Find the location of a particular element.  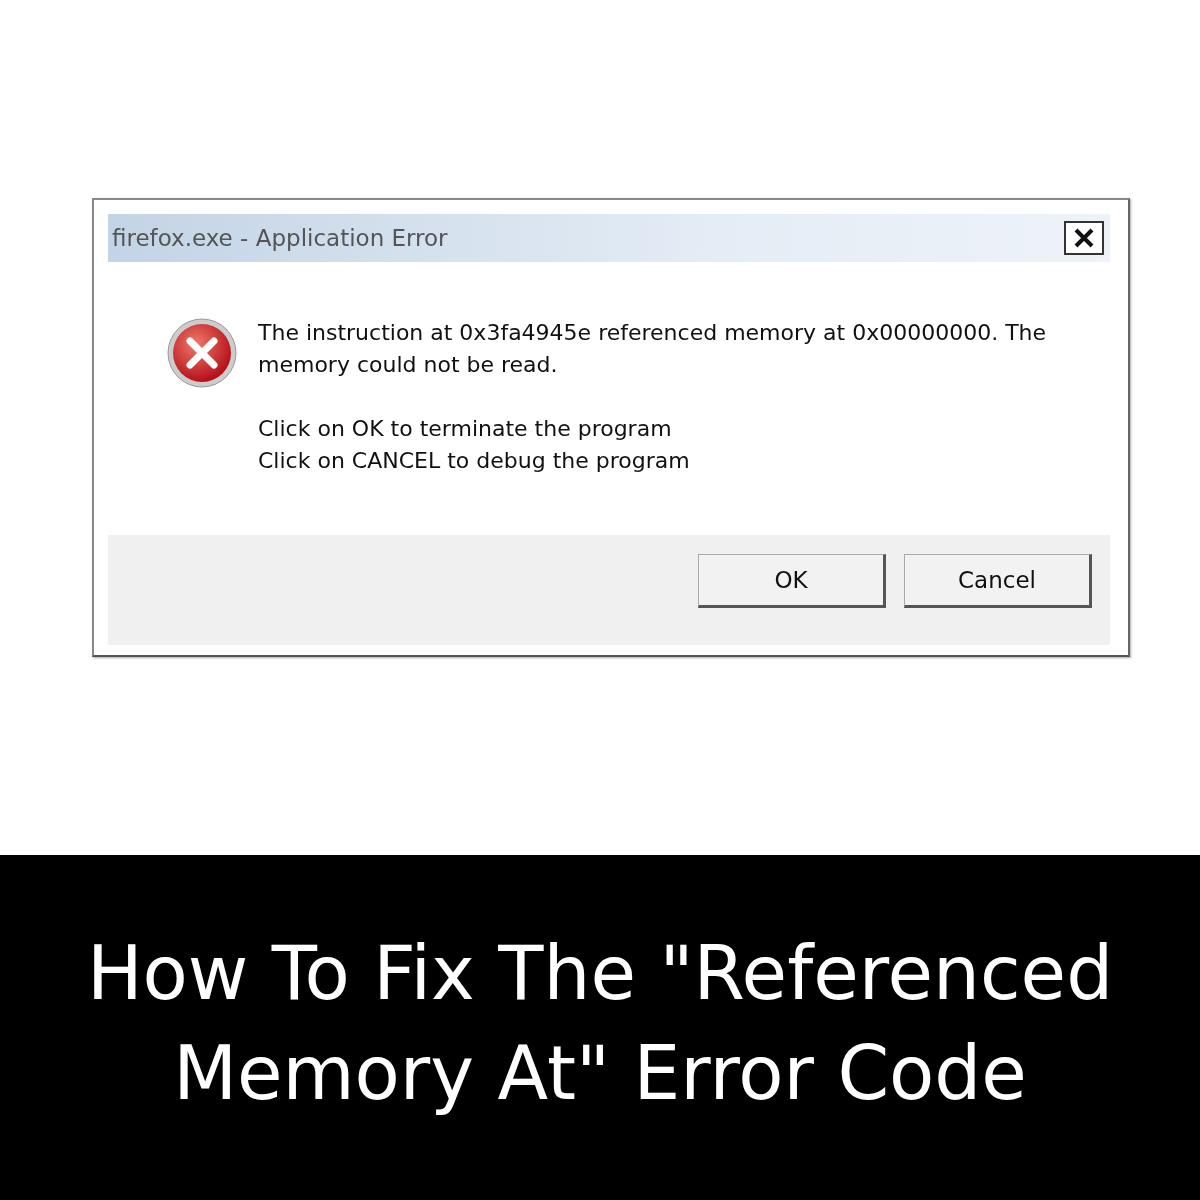

message-text: The instruction at 0x3fa4945e referenced memory at 0x00000000. The memory could not be read. is located at coordinates (653, 349).